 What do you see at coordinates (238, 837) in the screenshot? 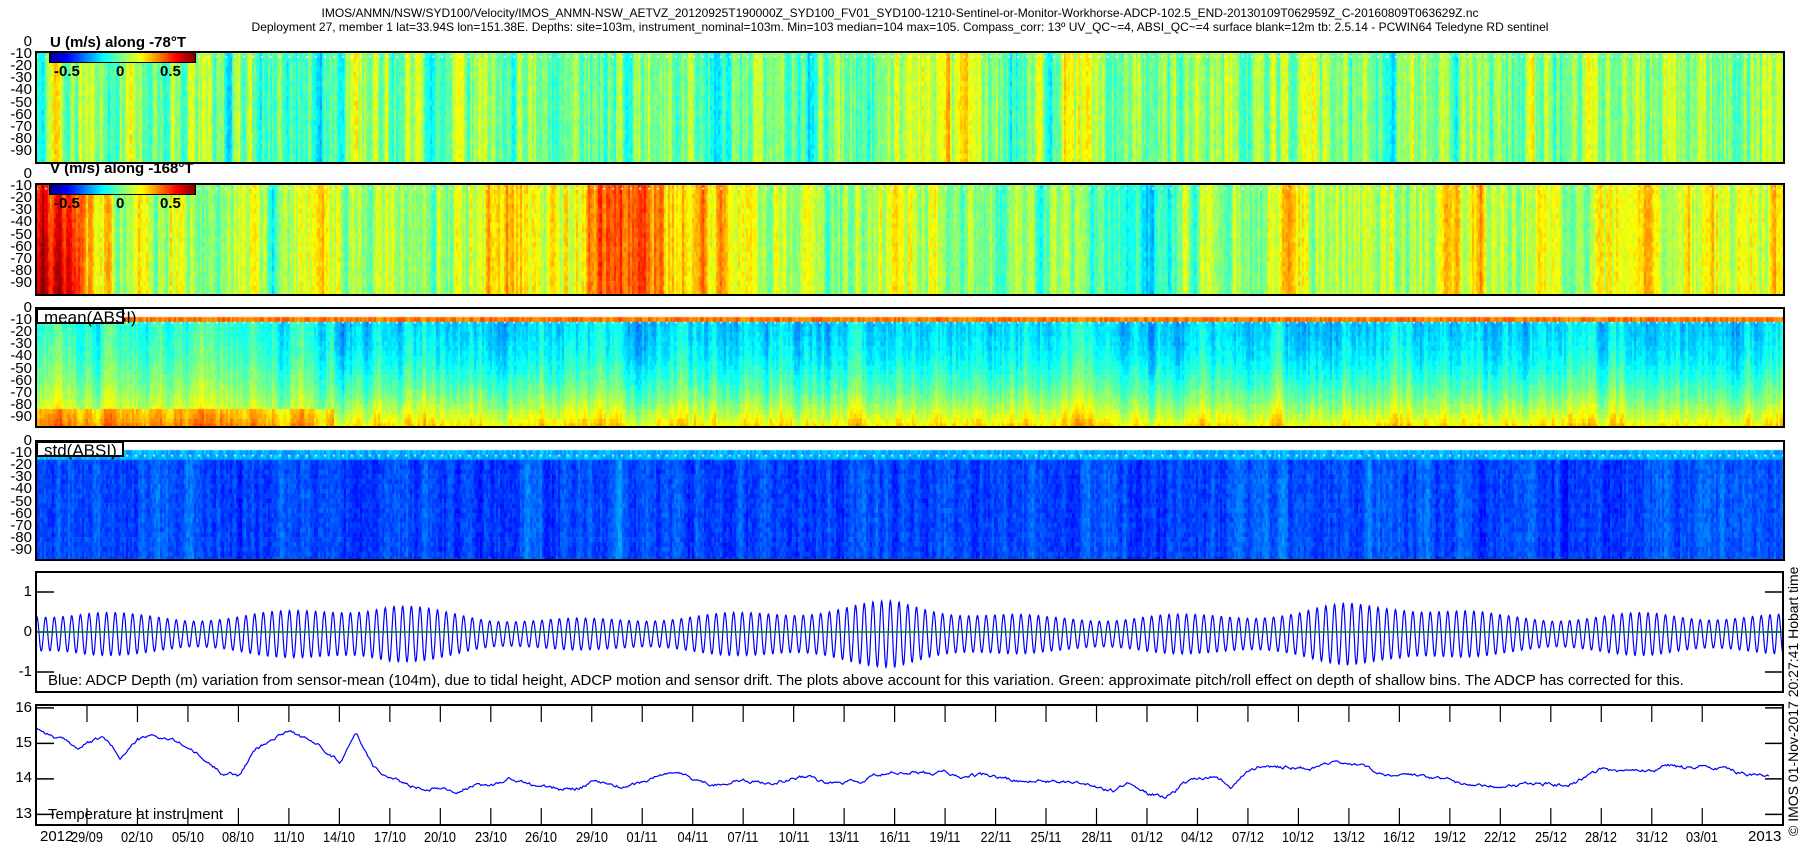
I see `date-tick-label: 08/10` at bounding box center [238, 837].